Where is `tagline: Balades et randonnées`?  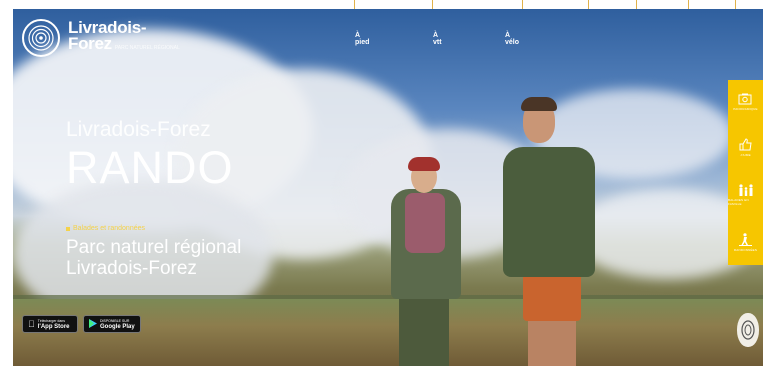 tagline: Balades et randonnées is located at coordinates (105, 228).